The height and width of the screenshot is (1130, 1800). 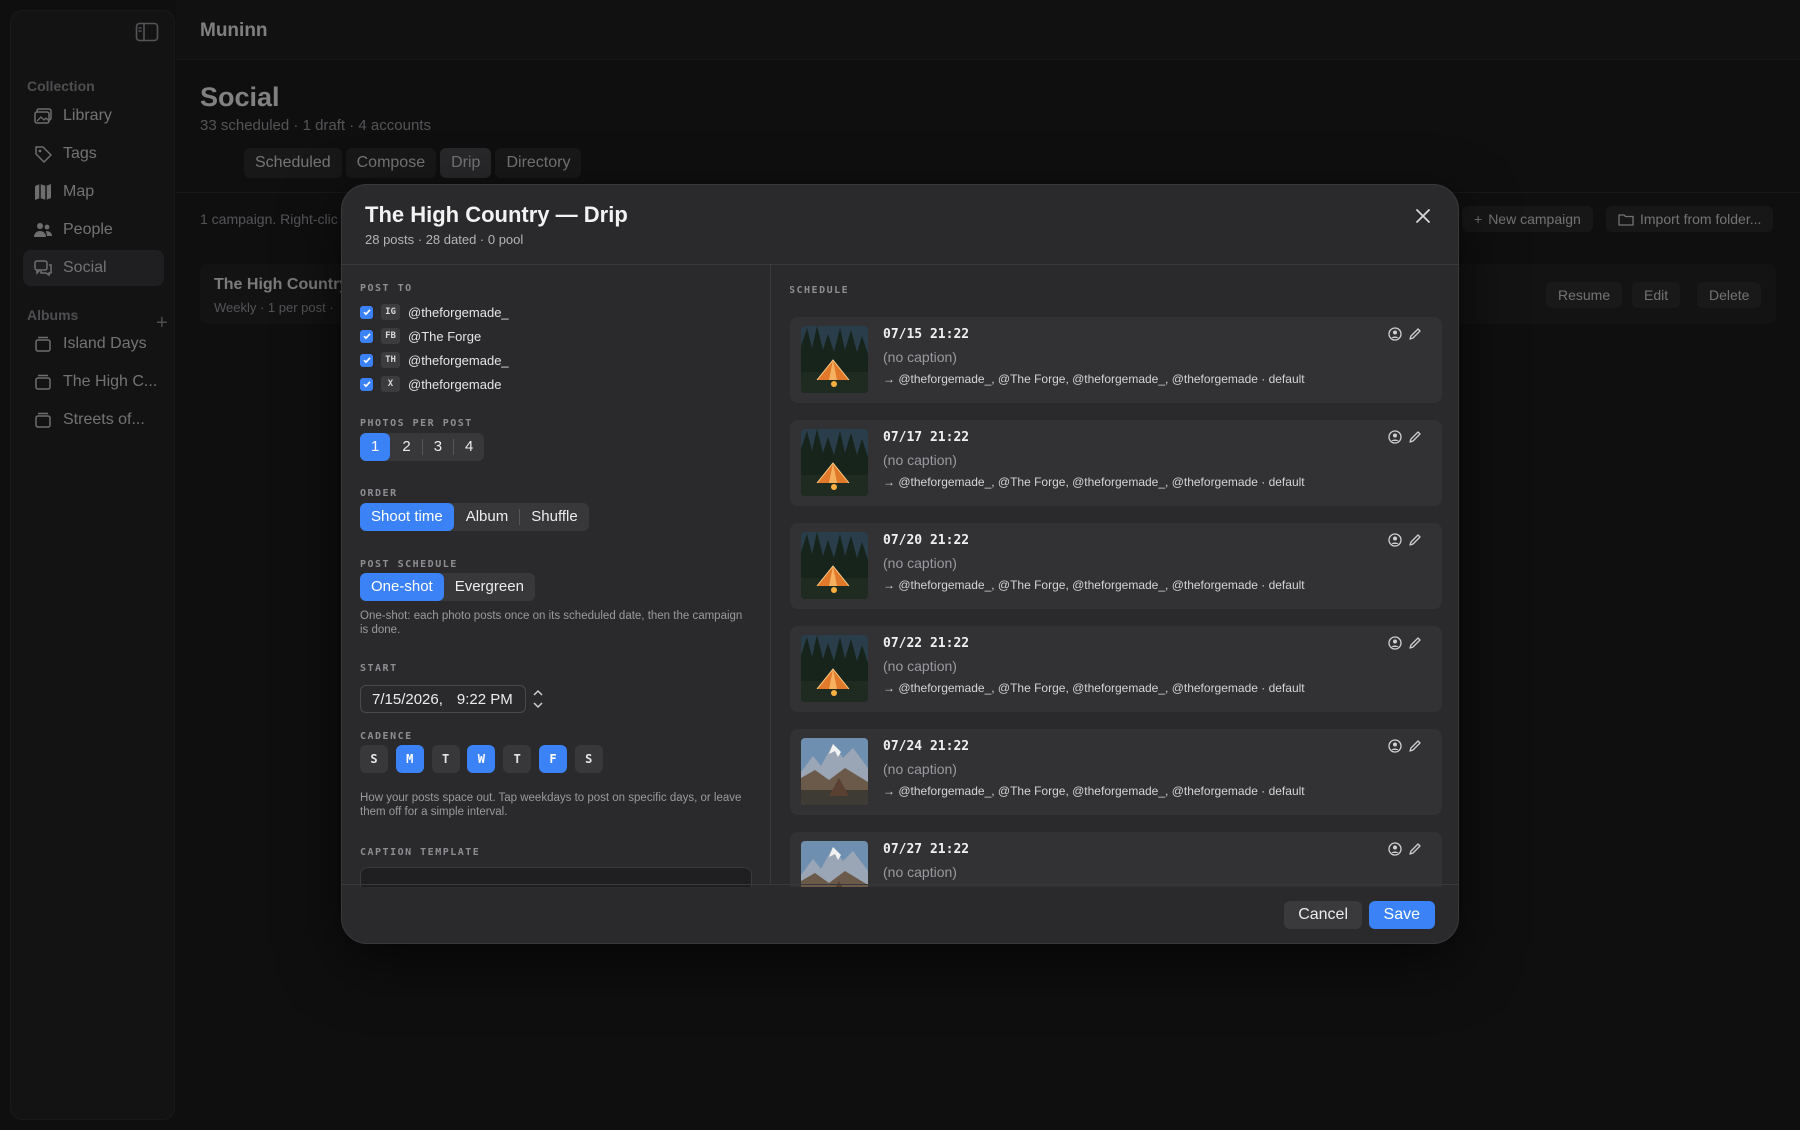 What do you see at coordinates (422, 447) in the screenshot?
I see `photos-per-post-selector: 1234` at bounding box center [422, 447].